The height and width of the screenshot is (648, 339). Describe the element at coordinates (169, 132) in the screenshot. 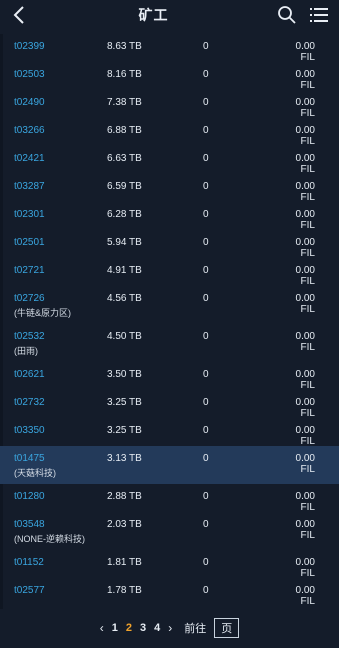

I see `table-row: t03266 6.88 TB 0 0.00 FIL` at that location.